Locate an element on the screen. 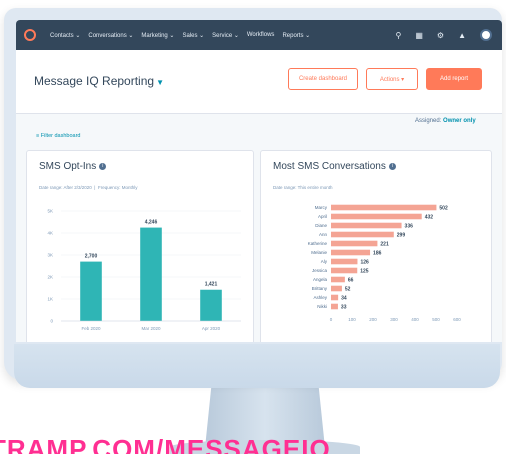 The height and width of the screenshot is (454, 506). nav-workflows: Workflows is located at coordinates (261, 35).